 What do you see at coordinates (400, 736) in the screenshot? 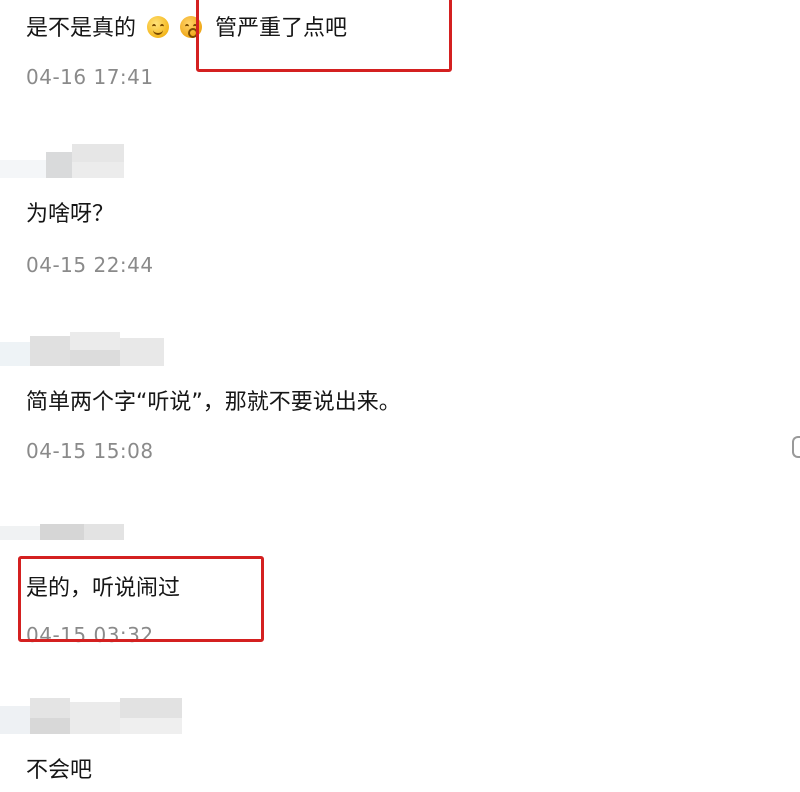
I see `comment-item: 不会吧` at bounding box center [400, 736].